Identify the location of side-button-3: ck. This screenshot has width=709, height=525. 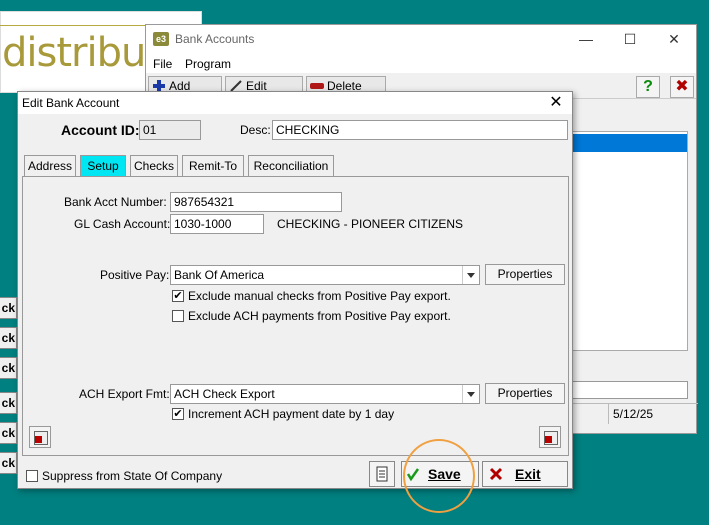
(8, 368).